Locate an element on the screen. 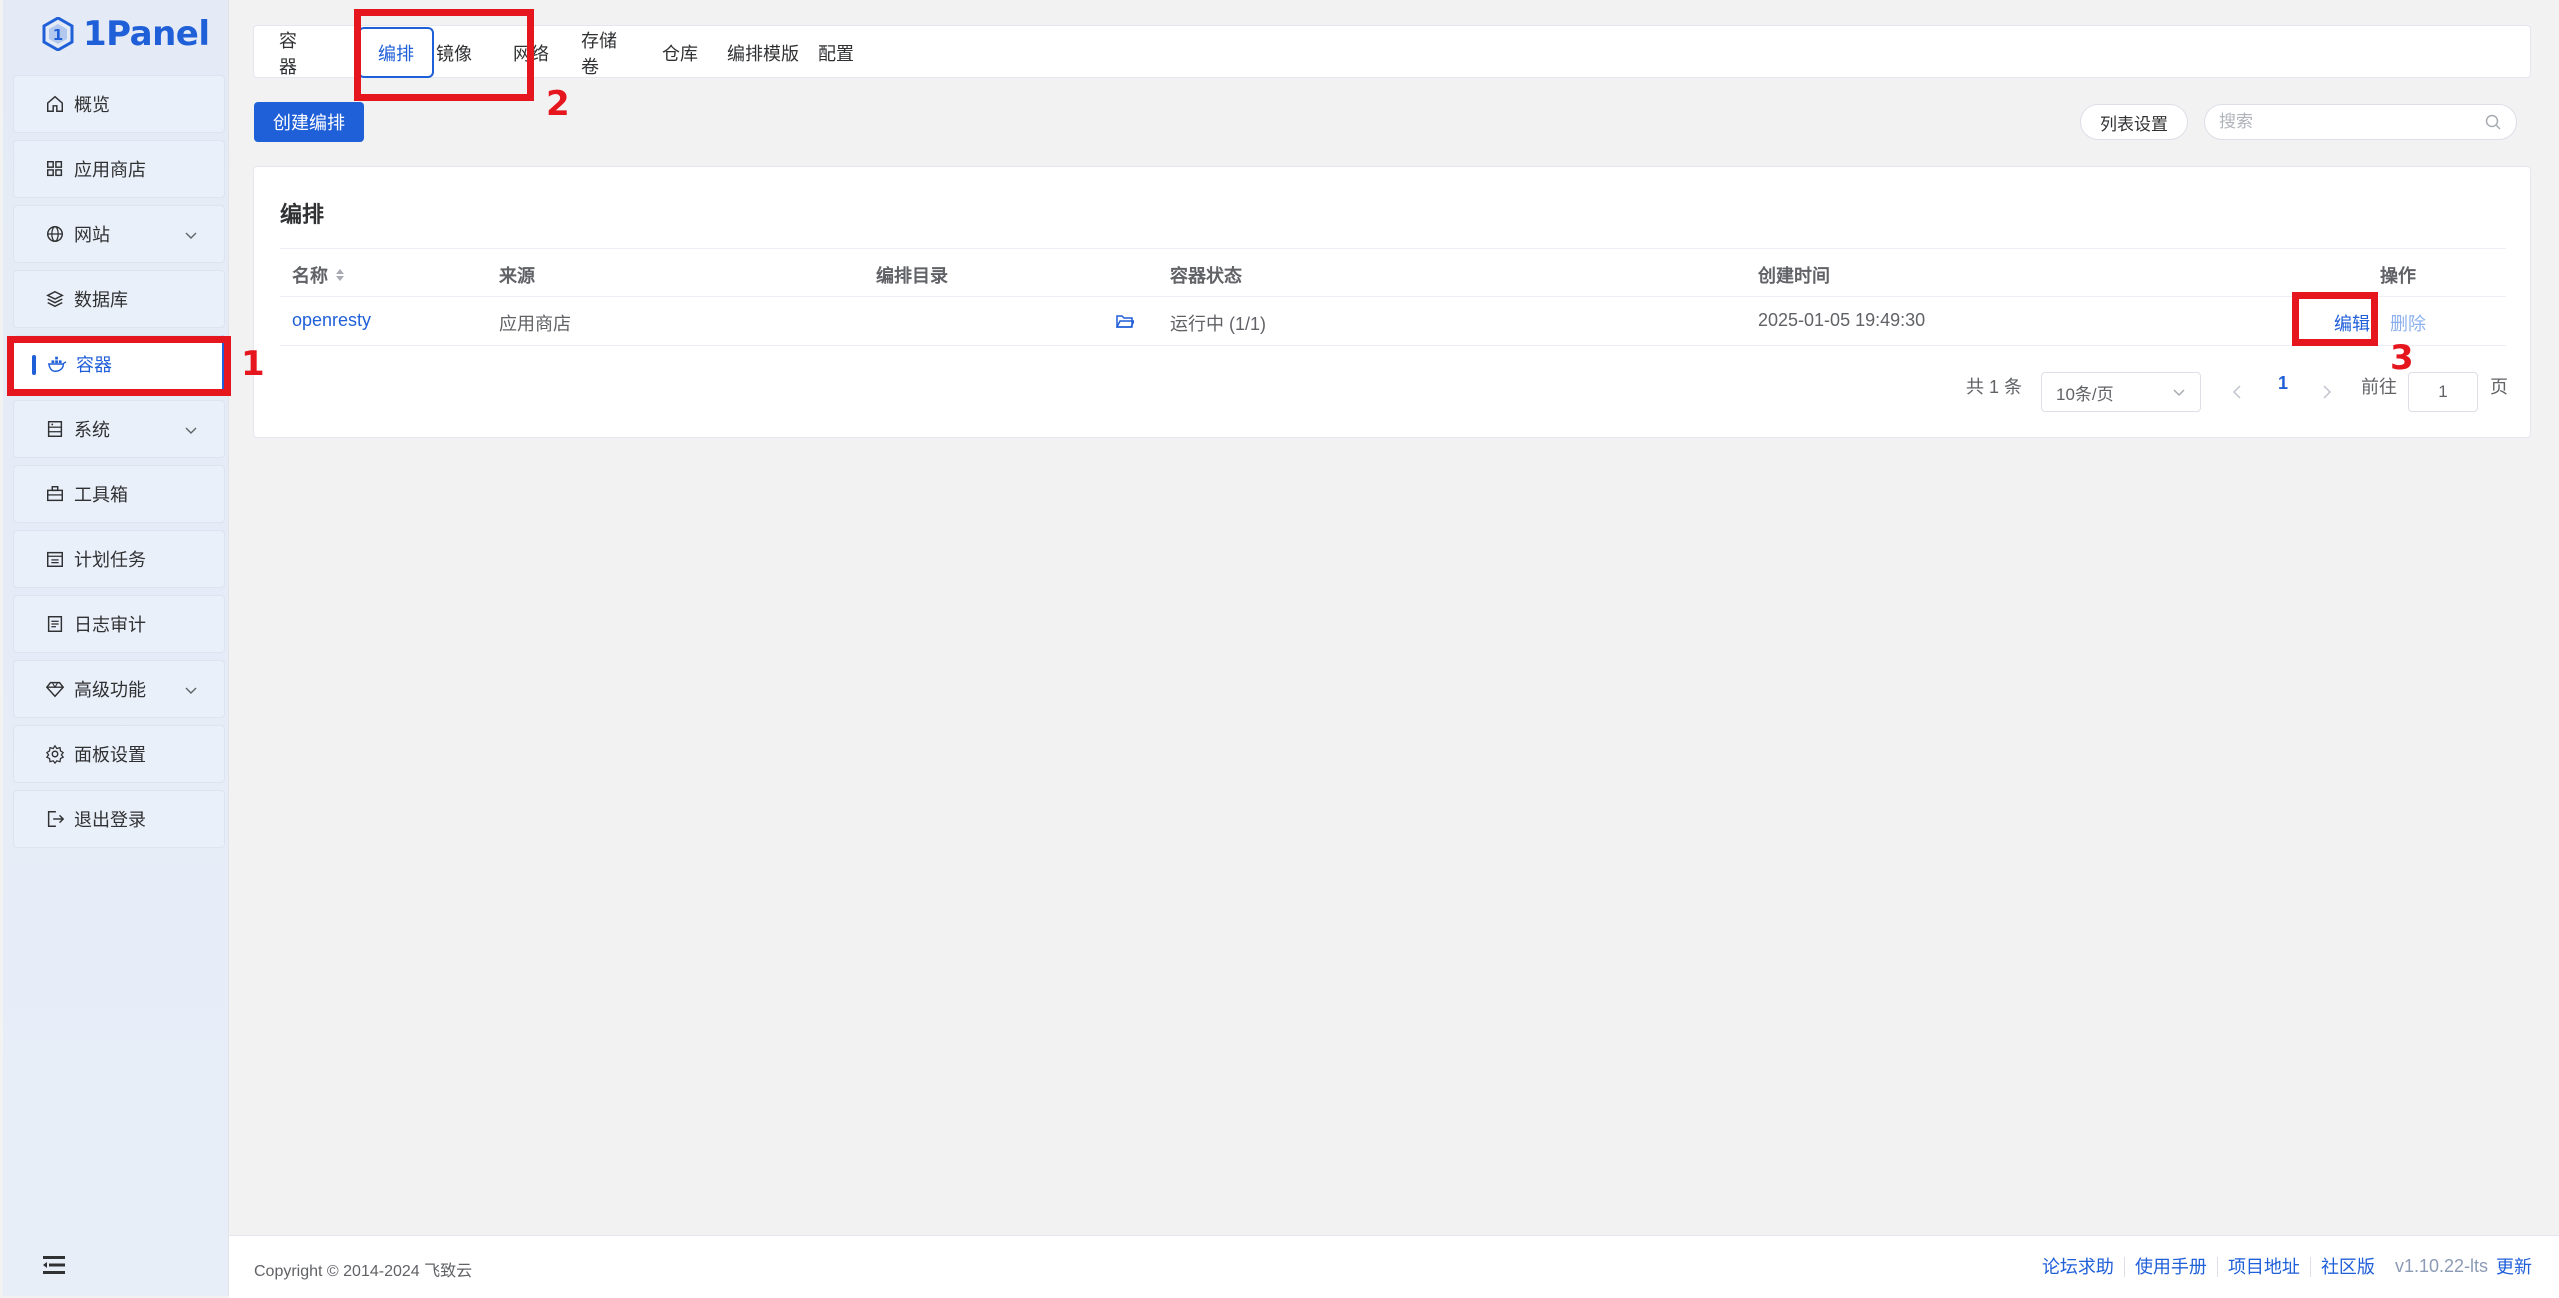 Image resolution: width=2559 pixels, height=1298 pixels. tab-配置: 配置 is located at coordinates (836, 52).